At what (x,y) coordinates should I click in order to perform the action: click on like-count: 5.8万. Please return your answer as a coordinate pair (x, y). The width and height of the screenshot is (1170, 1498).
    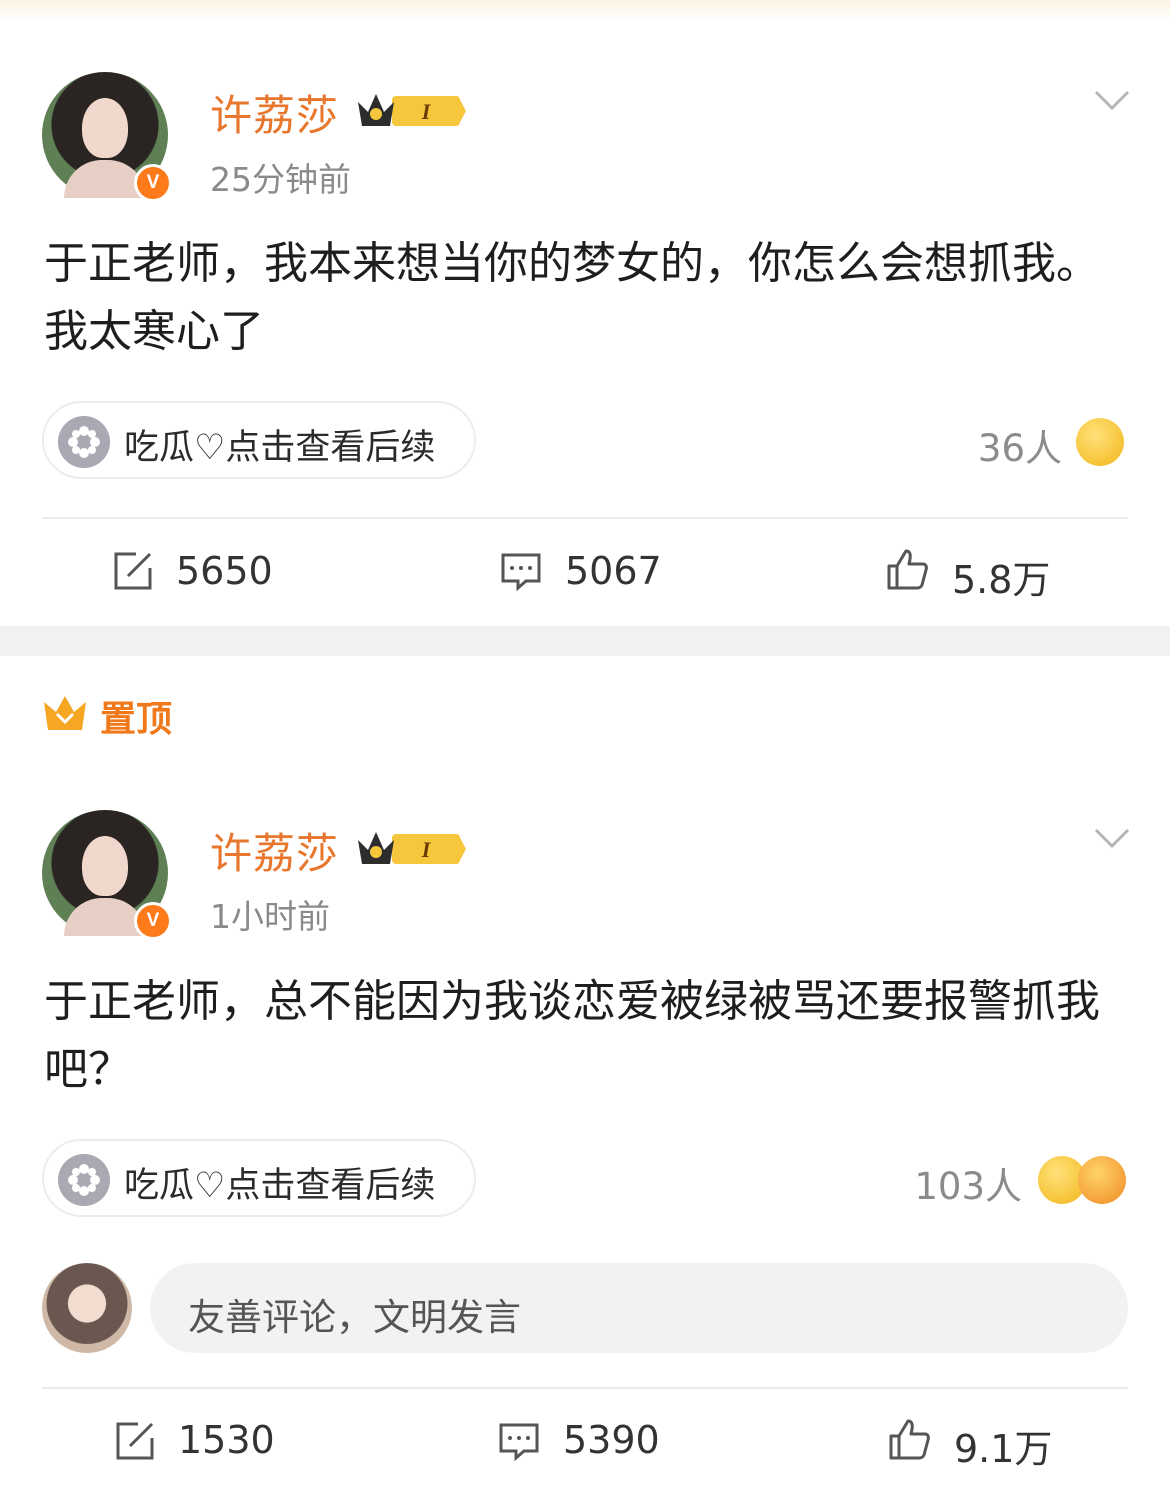
    Looking at the image, I should click on (1001, 576).